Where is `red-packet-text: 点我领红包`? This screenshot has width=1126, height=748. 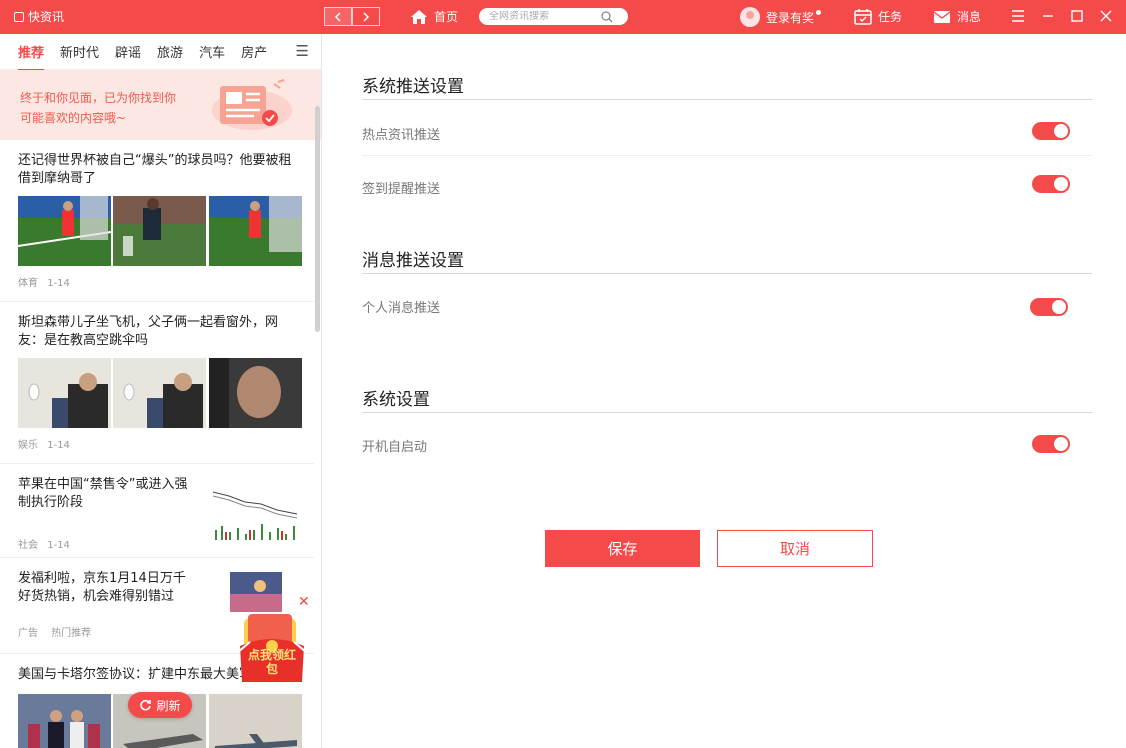
red-packet-text: 点我领红包 is located at coordinates (271, 662).